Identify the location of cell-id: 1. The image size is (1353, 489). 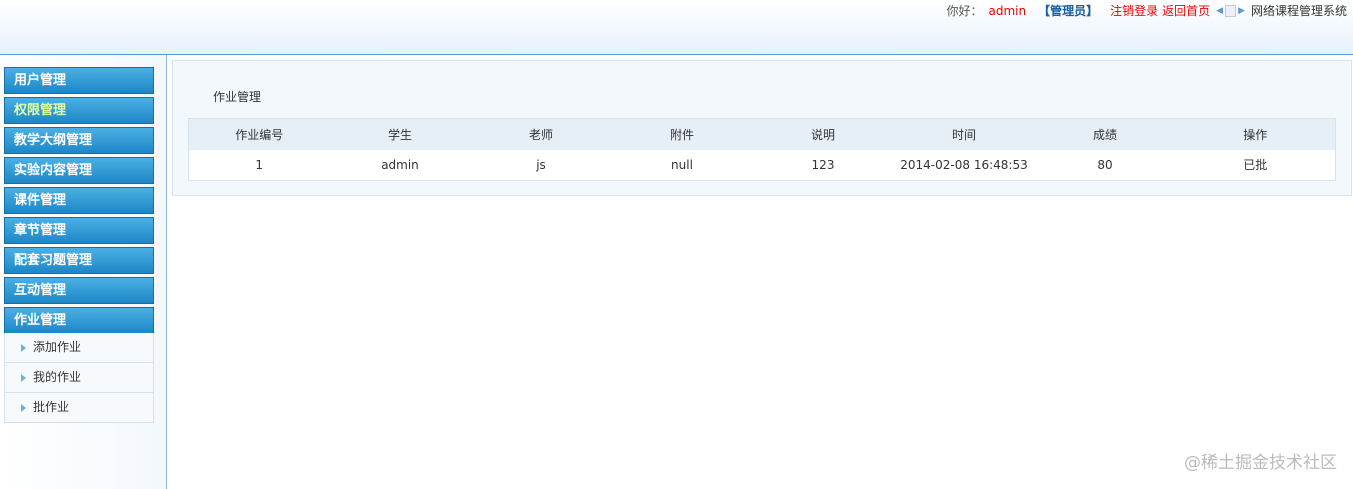
(259, 165).